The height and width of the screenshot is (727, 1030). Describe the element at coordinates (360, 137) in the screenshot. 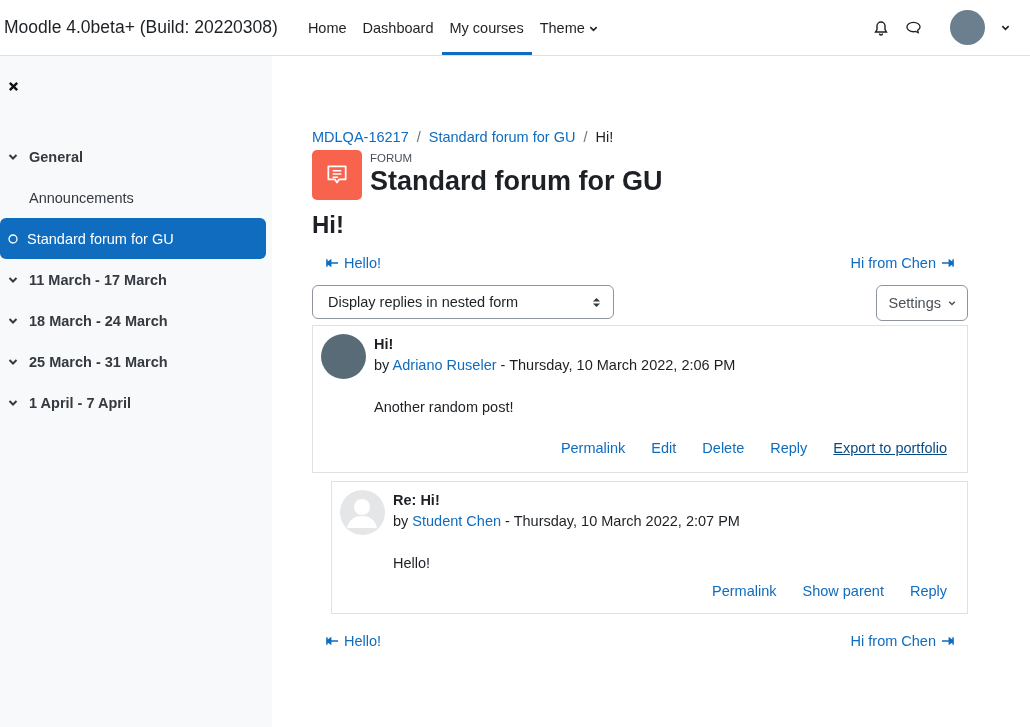

I see `breadcrumb-link: MDLQA-16217` at that location.